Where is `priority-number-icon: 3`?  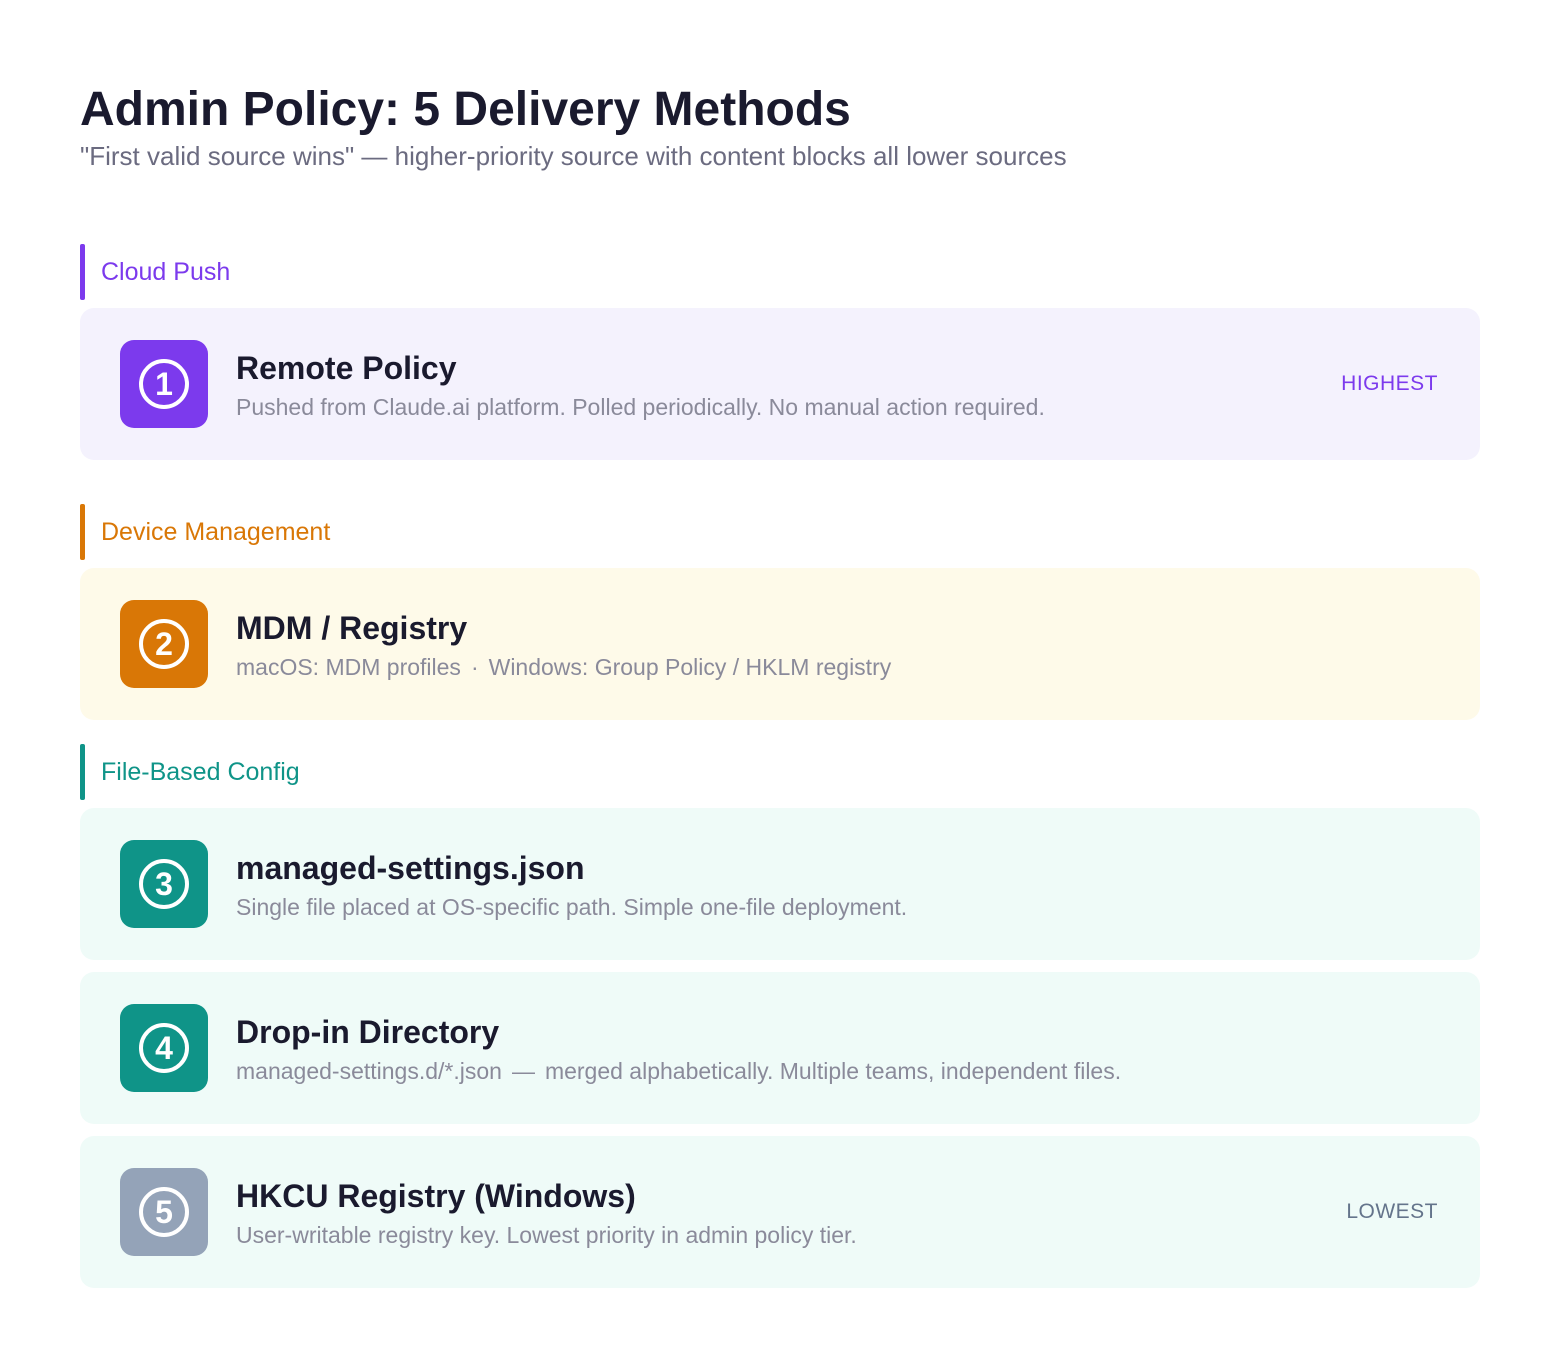 priority-number-icon: 3 is located at coordinates (164, 884).